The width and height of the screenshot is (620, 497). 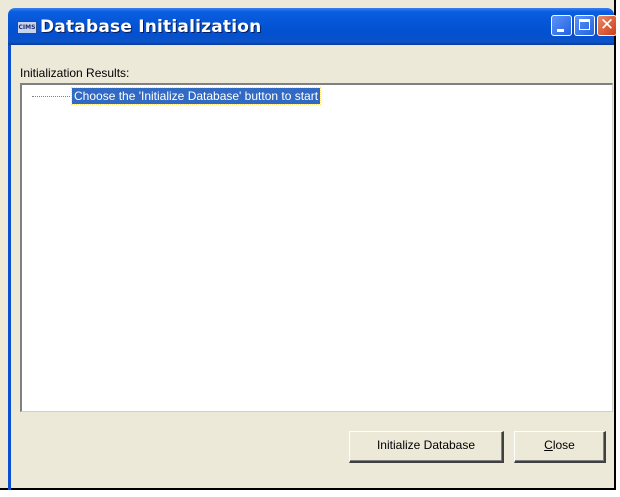 I want to click on close-window-button: ✕, so click(x=607, y=25).